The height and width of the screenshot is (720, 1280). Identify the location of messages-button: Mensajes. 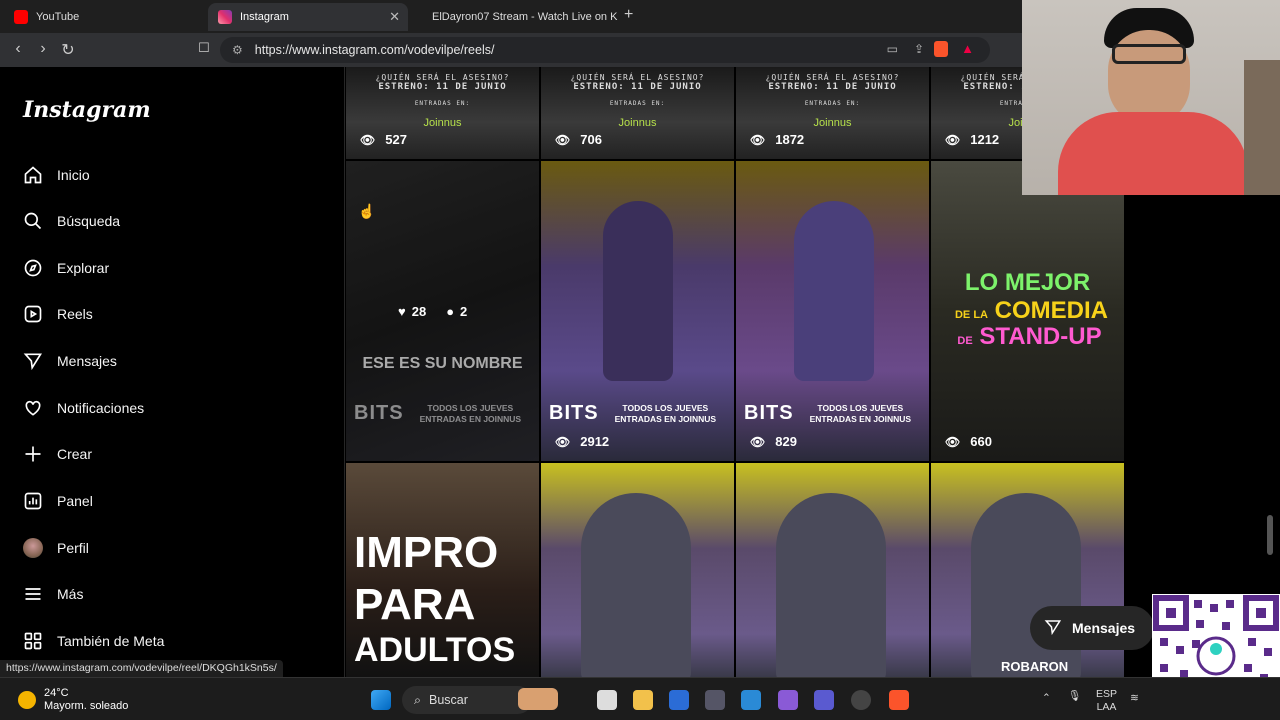
(1092, 628).